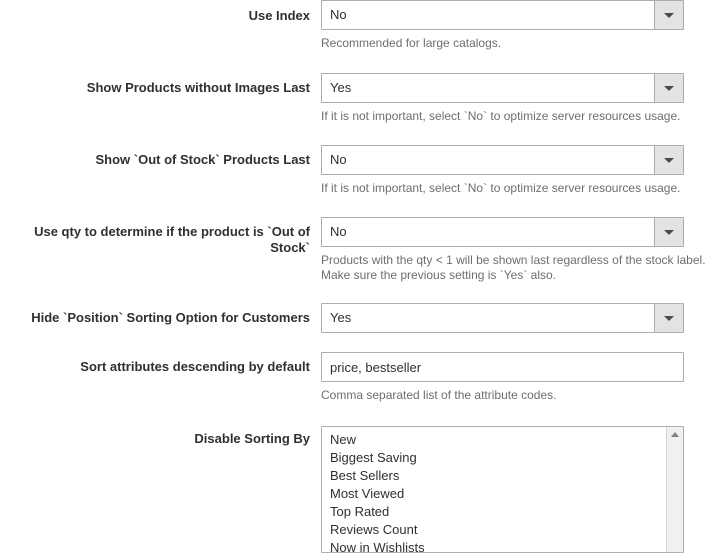  I want to click on field-label-disable-sorting-by: Disable Sorting By, so click(252, 438).